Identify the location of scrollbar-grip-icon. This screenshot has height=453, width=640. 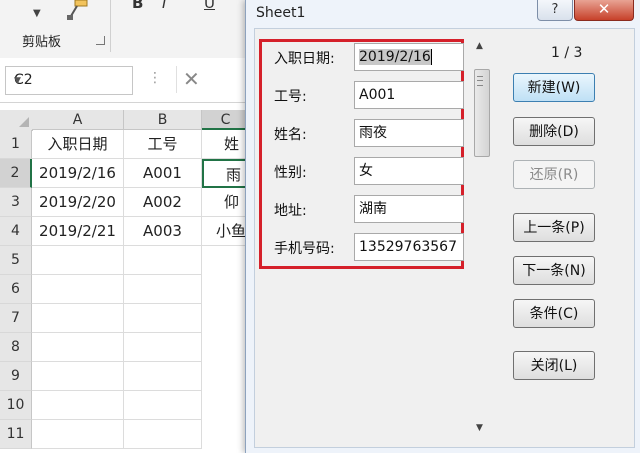
(480, 81).